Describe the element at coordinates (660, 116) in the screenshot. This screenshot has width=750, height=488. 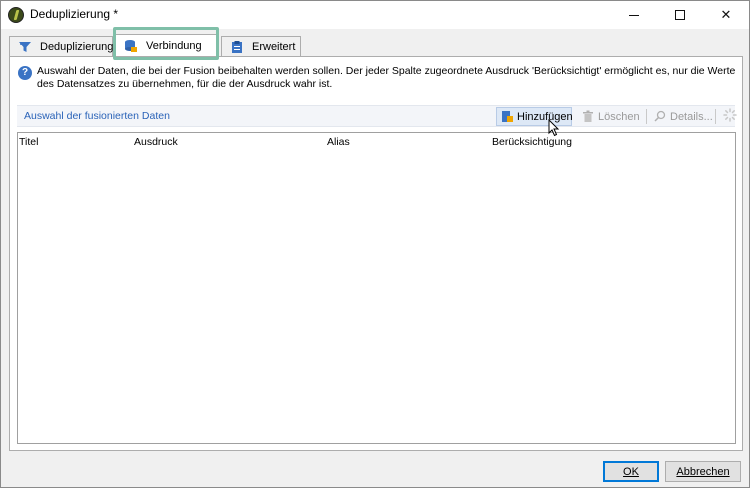
I see `magnifier-icon` at that location.